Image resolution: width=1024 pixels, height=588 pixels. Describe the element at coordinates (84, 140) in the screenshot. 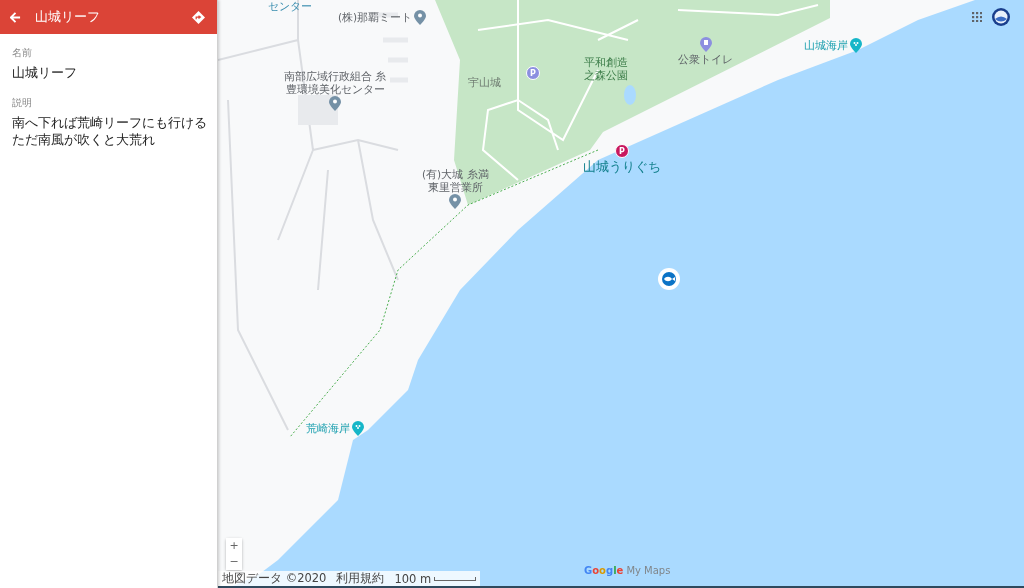

I see `field-value: ただ南風が吹くと大荒れ` at that location.